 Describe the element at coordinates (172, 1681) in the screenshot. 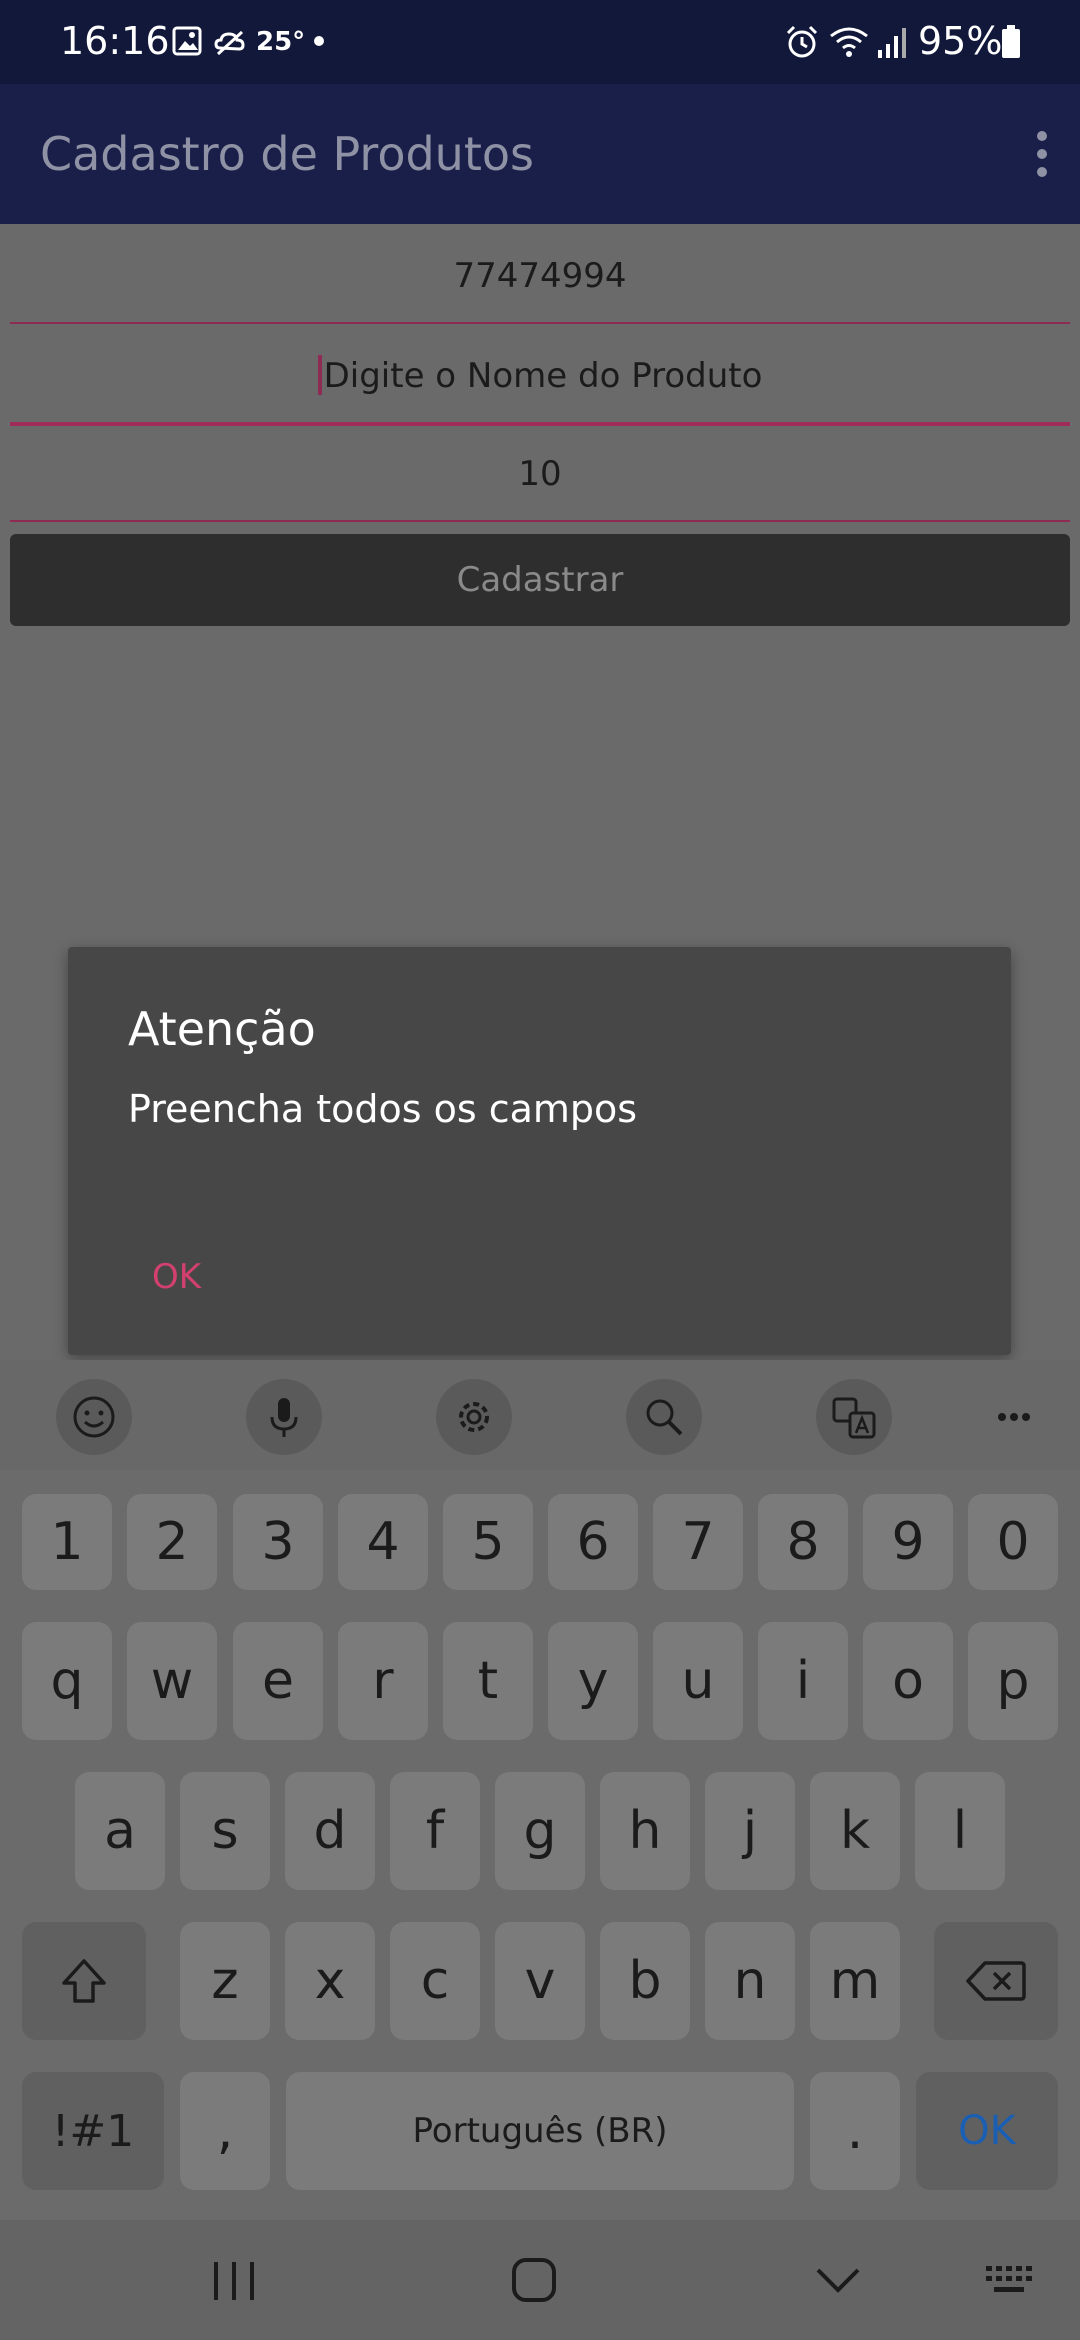

I see `key-w: w` at that location.